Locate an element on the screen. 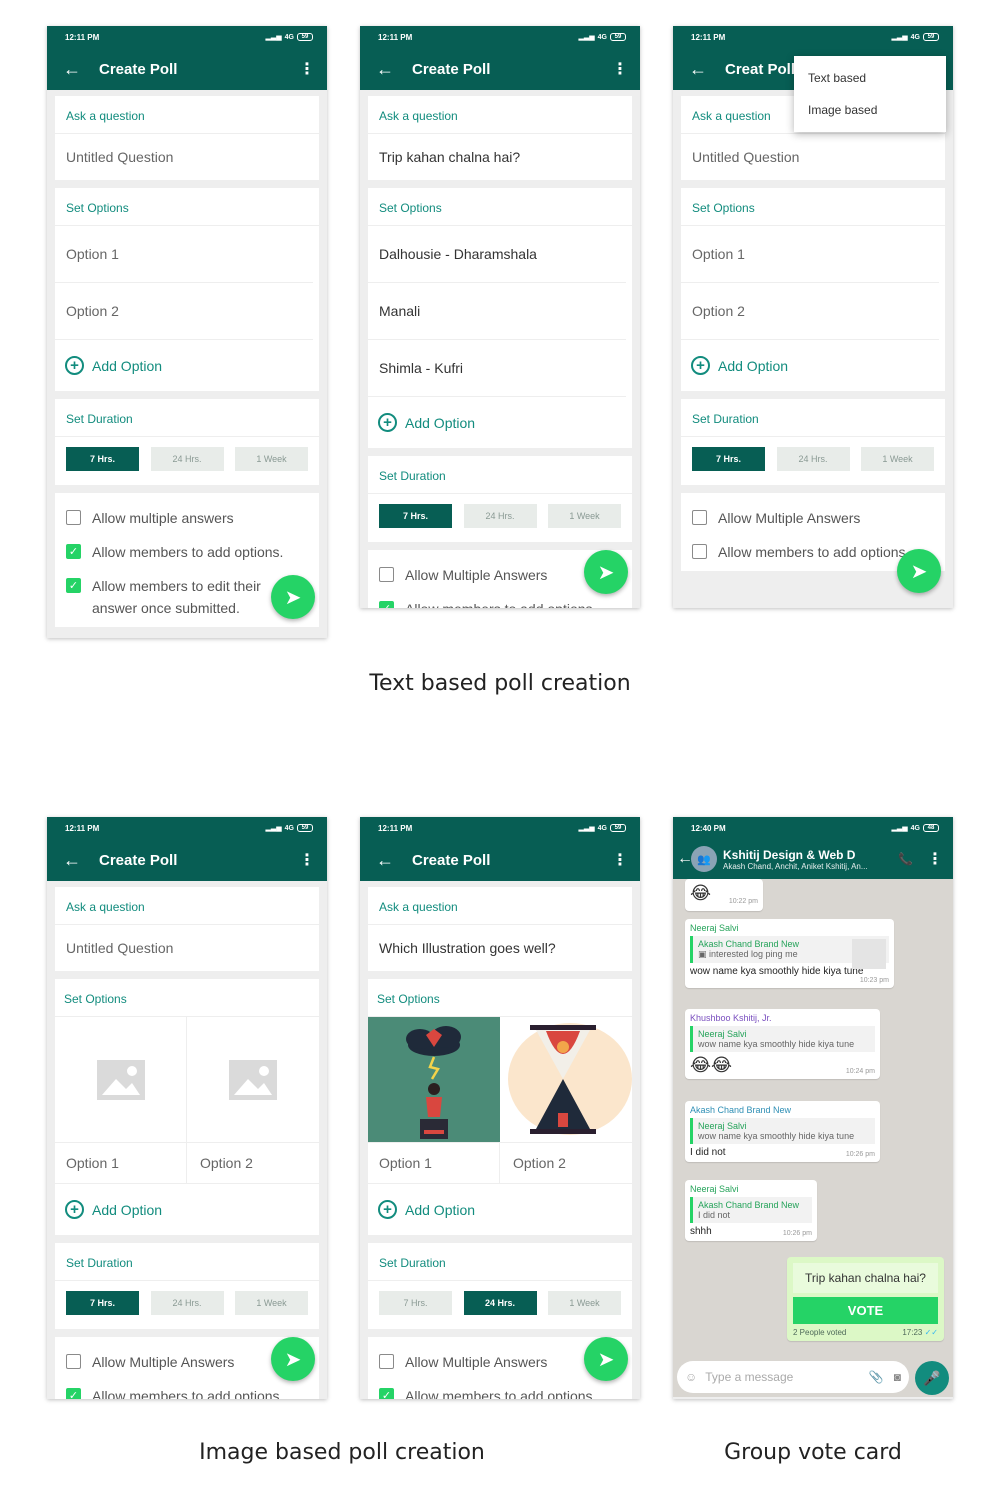 The image size is (1000, 1505). question-input: Trip kahan chalna hai? is located at coordinates (500, 157).